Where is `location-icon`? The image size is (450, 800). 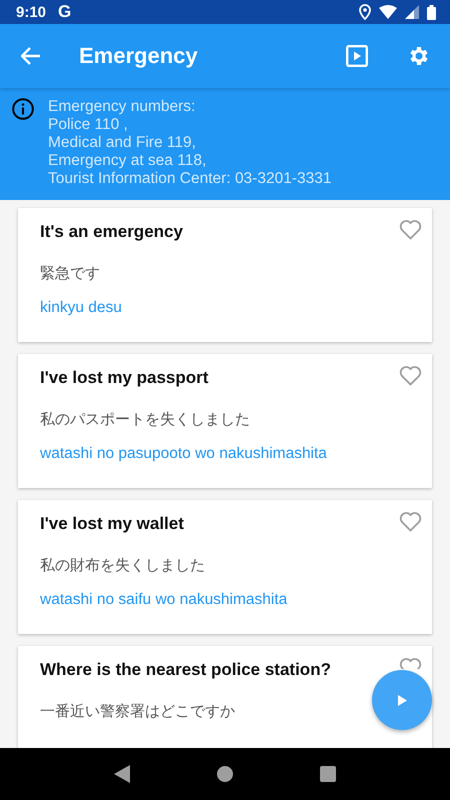 location-icon is located at coordinates (365, 12).